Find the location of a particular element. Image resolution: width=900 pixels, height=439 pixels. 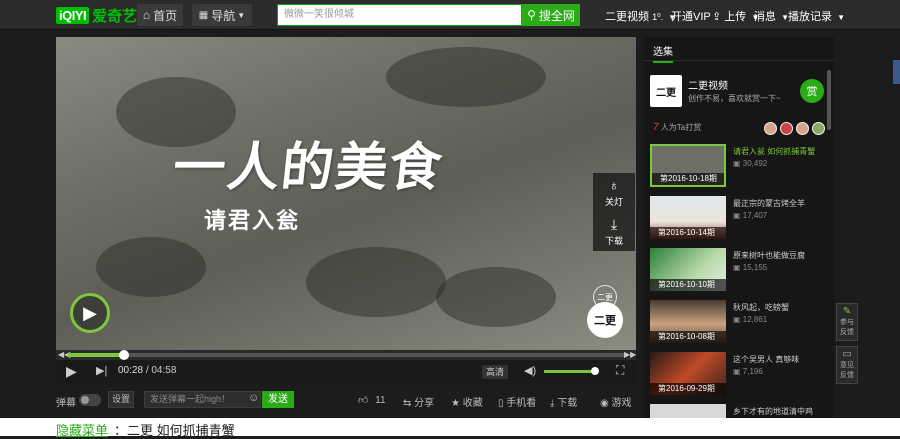

episode-item: 第2016-10-08期 秋风起，吃螃蟹 ▣ 12,861 is located at coordinates (738, 322).